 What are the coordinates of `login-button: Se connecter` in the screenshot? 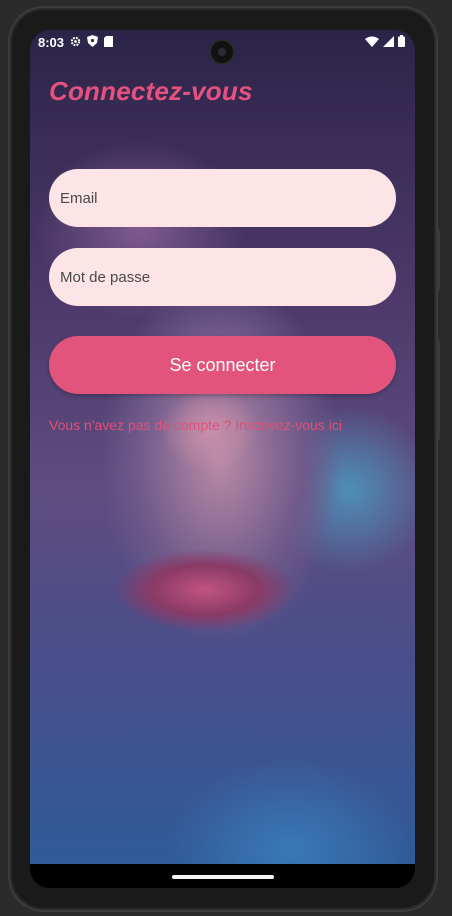 It's located at (222, 365).